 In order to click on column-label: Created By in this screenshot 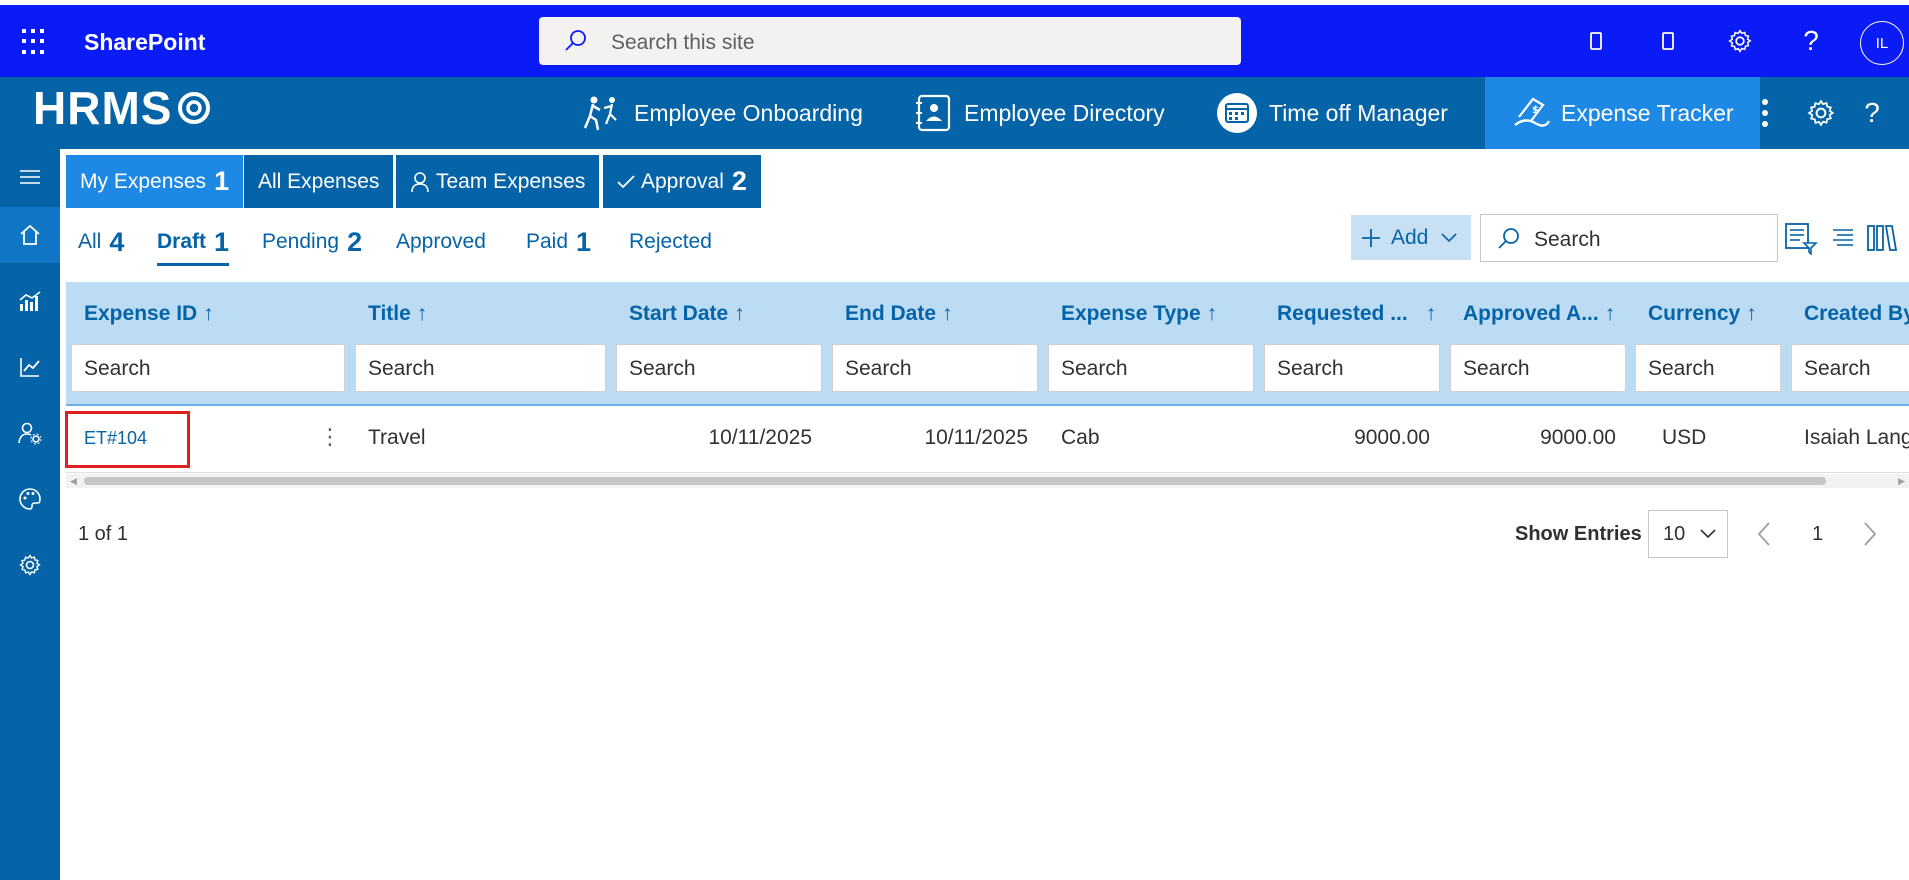, I will do `click(1856, 313)`.